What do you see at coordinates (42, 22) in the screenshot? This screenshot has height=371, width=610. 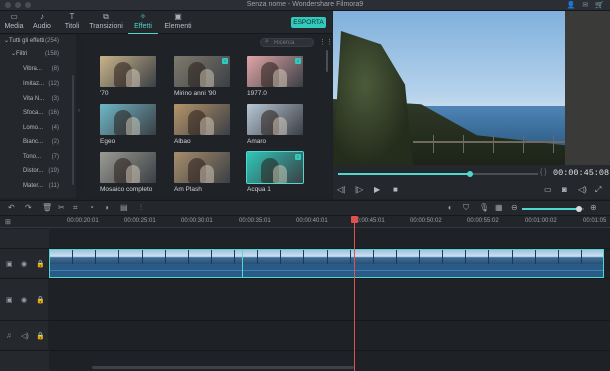 I see `tab-audio: ♪ Audio` at bounding box center [42, 22].